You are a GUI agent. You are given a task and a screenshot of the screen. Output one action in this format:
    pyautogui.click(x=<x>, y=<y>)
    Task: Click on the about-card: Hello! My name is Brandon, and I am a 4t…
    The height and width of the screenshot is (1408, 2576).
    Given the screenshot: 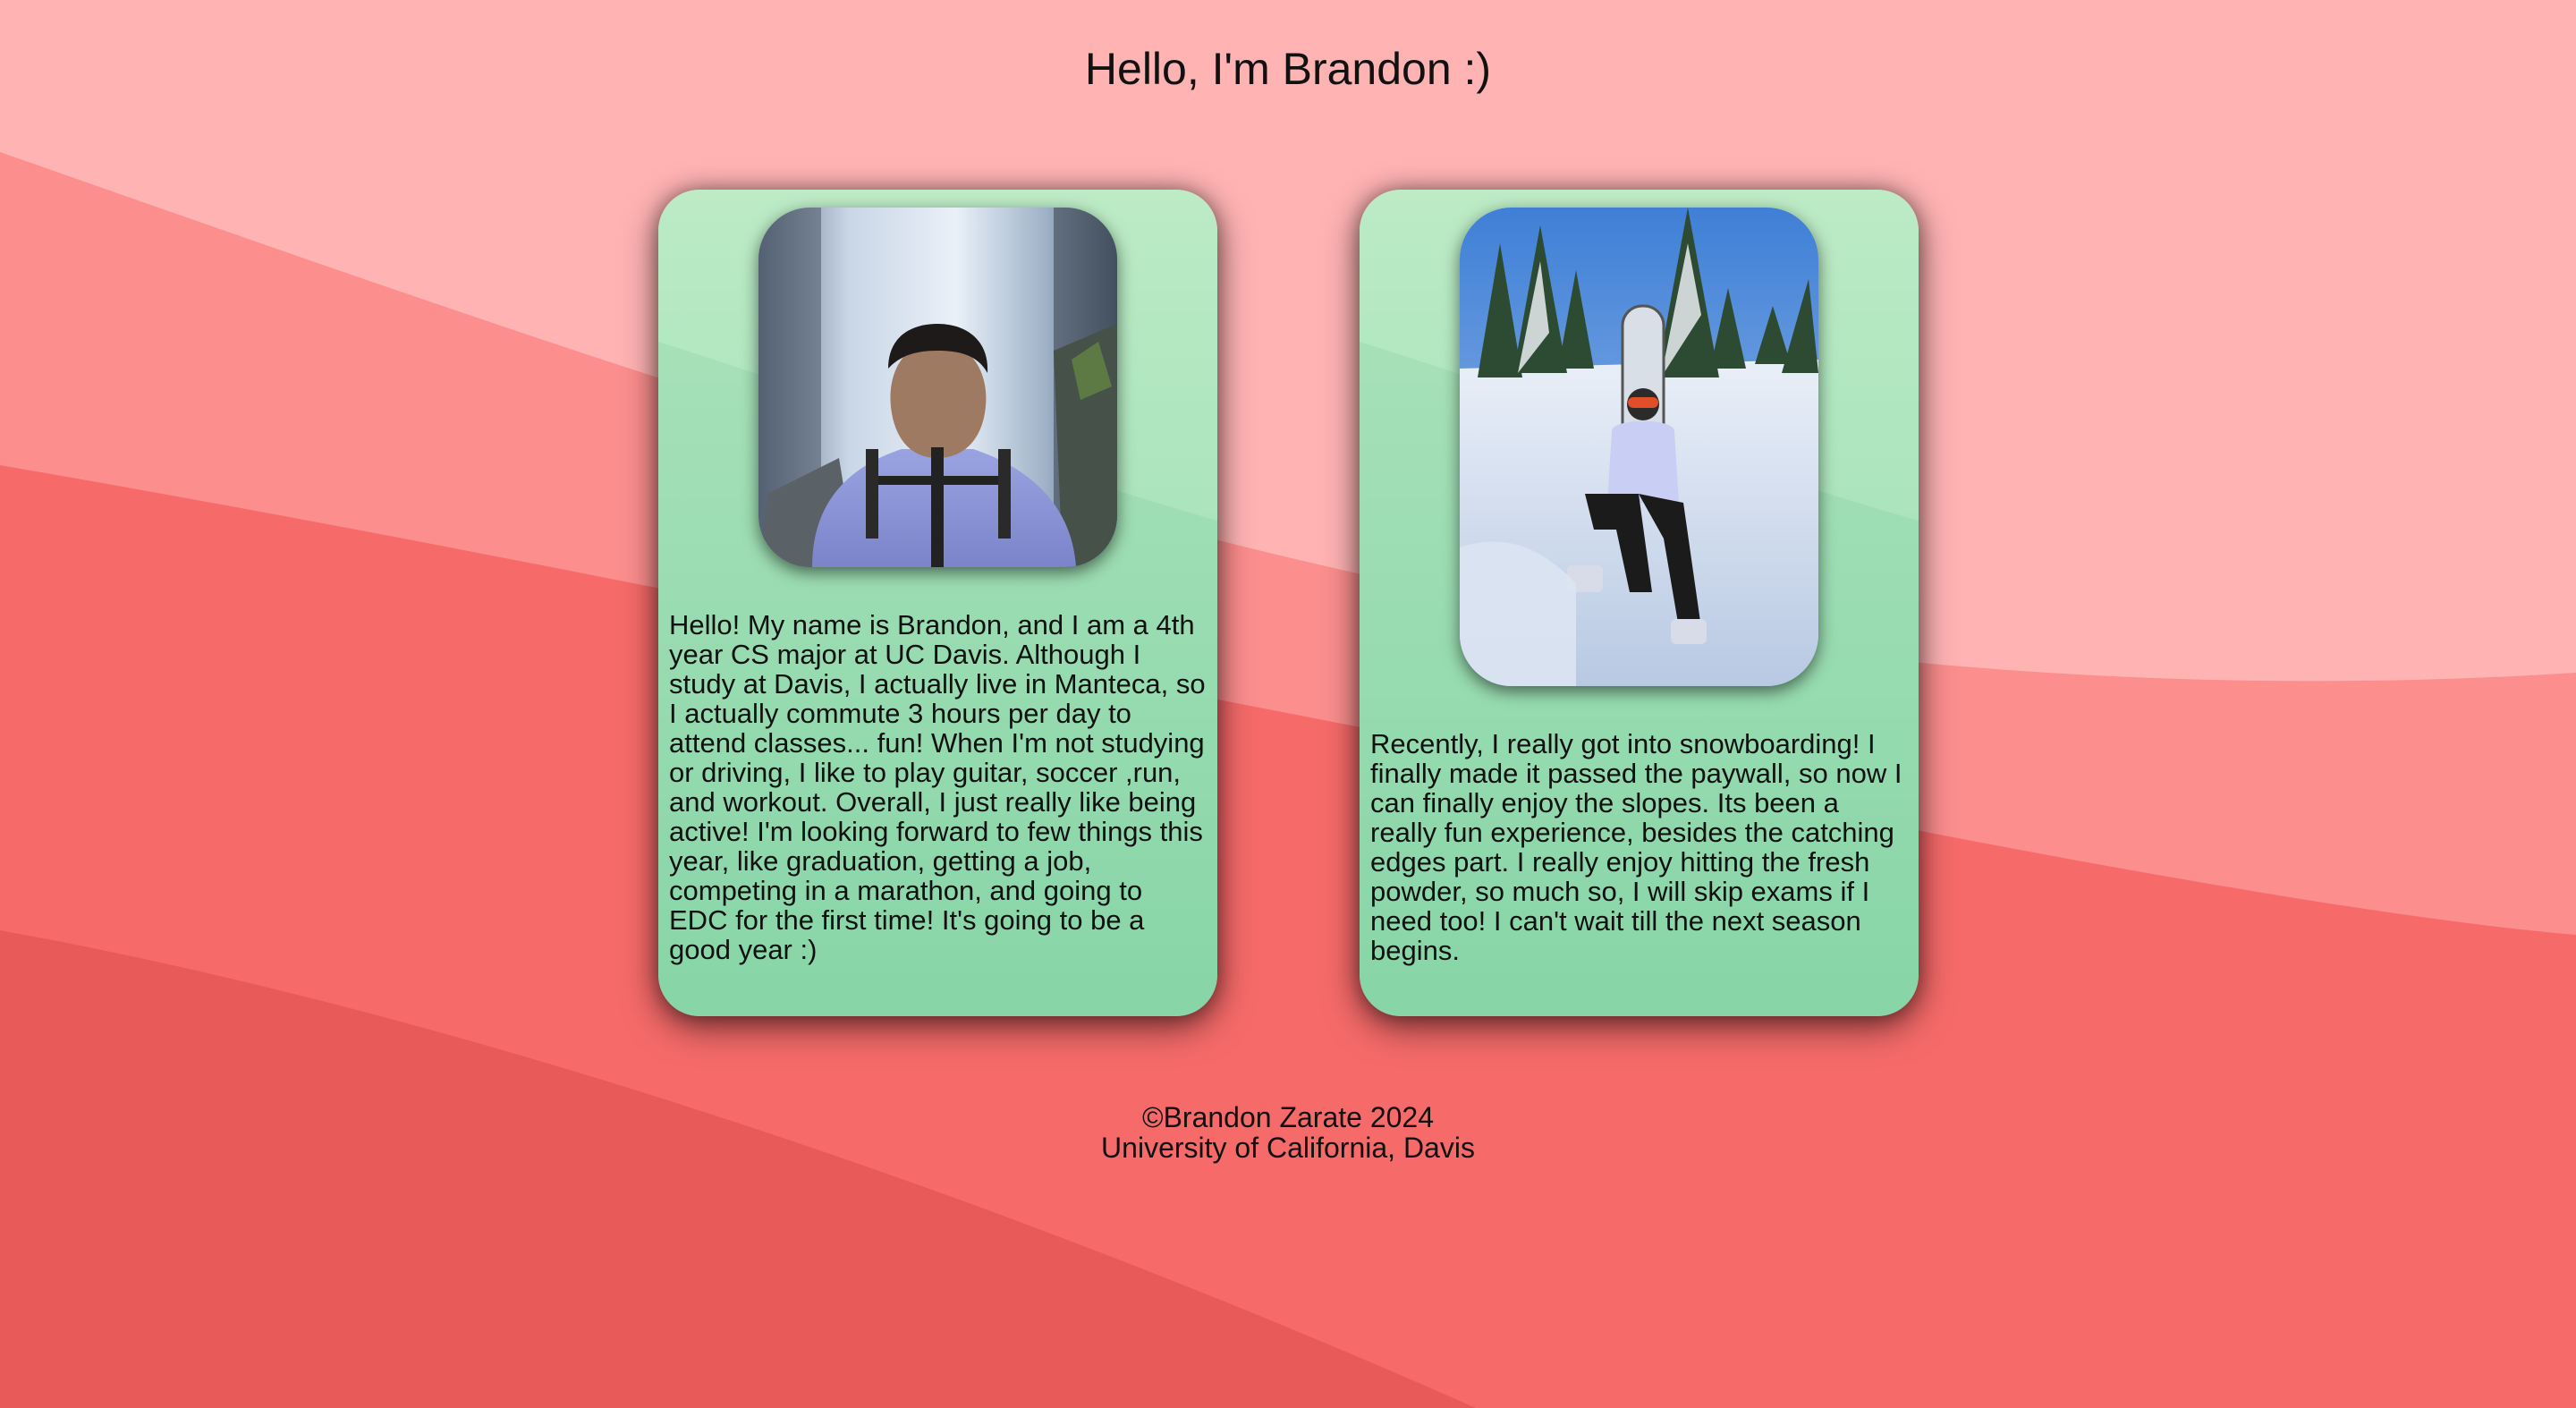 What is the action you would take?
    pyautogui.click(x=937, y=603)
    